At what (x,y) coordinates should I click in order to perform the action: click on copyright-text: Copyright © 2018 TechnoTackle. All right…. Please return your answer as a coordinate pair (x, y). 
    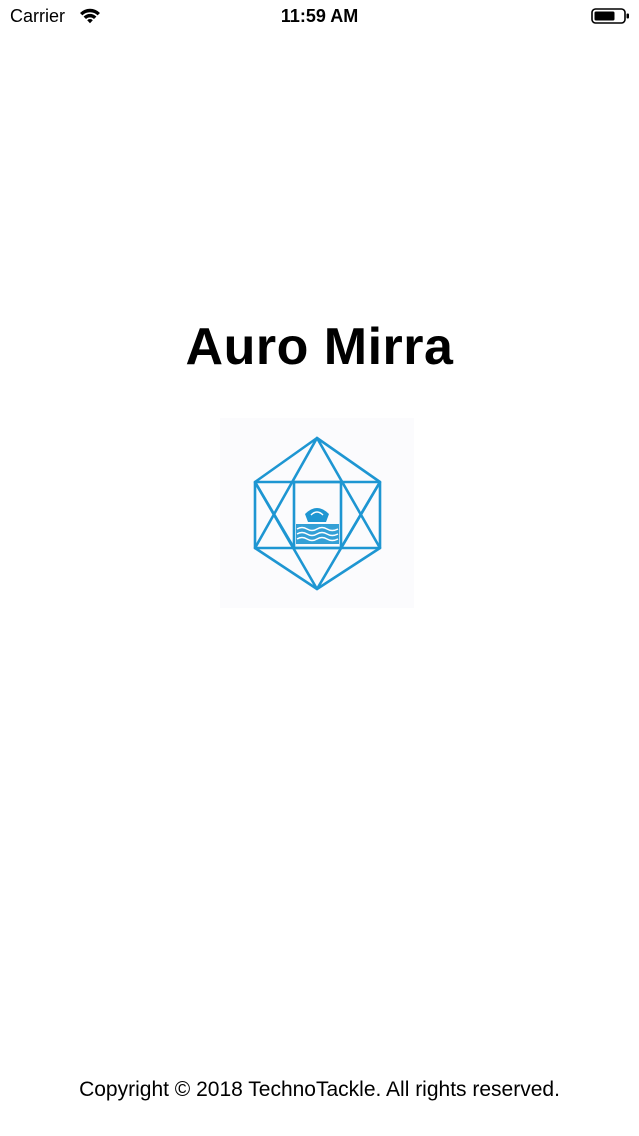
    Looking at the image, I should click on (319, 1089).